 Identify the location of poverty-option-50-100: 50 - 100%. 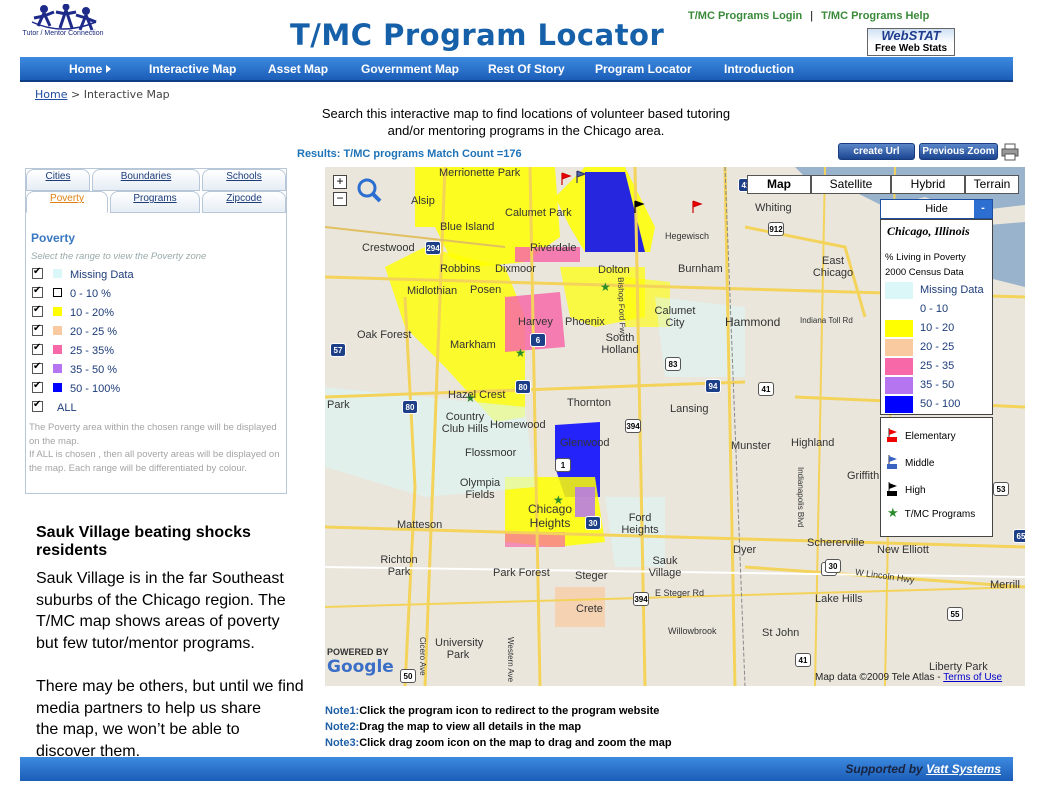
(76, 389).